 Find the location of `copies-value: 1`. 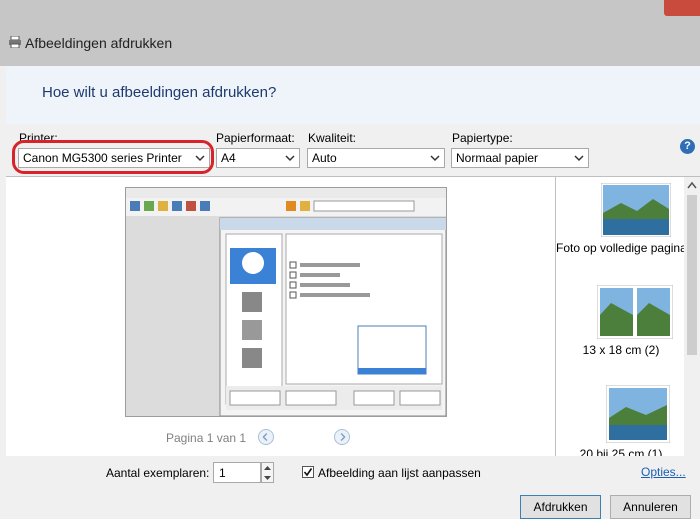

copies-value: 1 is located at coordinates (222, 473).